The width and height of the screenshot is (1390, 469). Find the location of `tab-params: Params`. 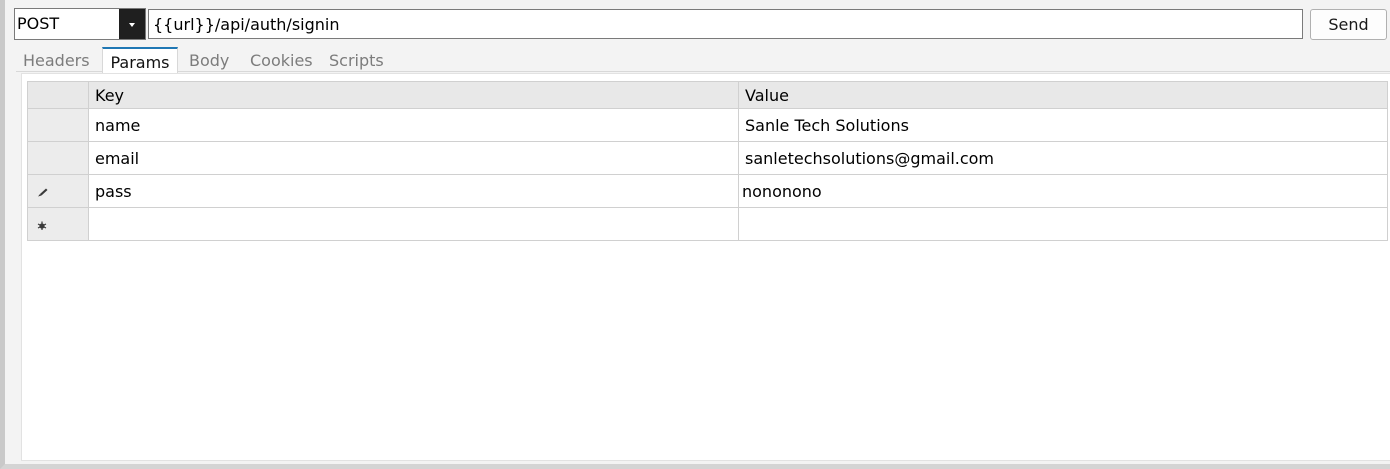

tab-params: Params is located at coordinates (140, 60).